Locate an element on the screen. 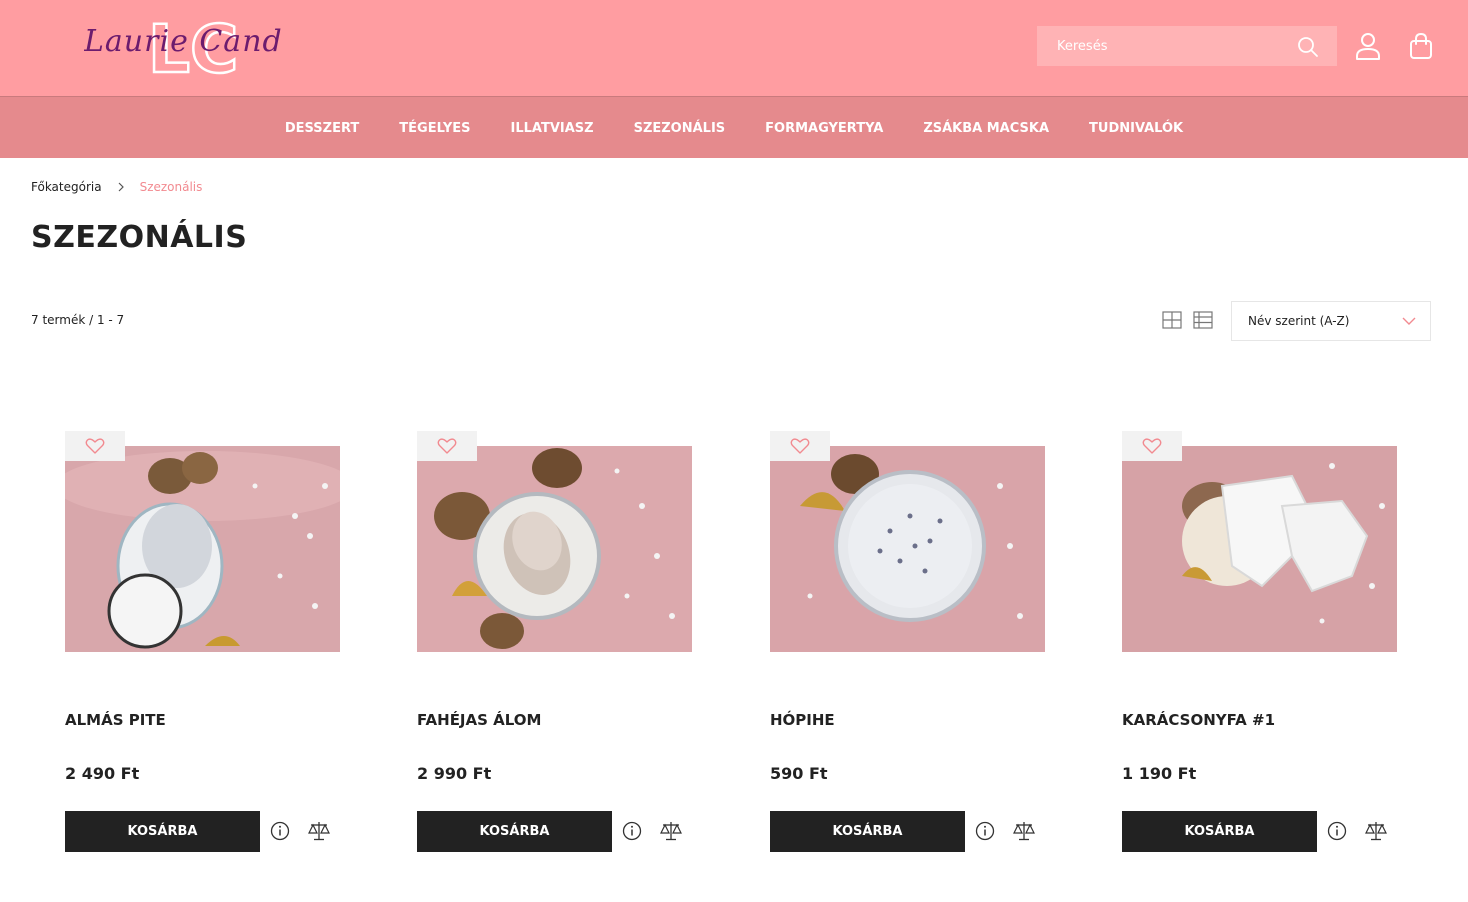 This screenshot has height=902, width=1468. nav-item-szezonalis: SZEZONÁLIS is located at coordinates (680, 128).